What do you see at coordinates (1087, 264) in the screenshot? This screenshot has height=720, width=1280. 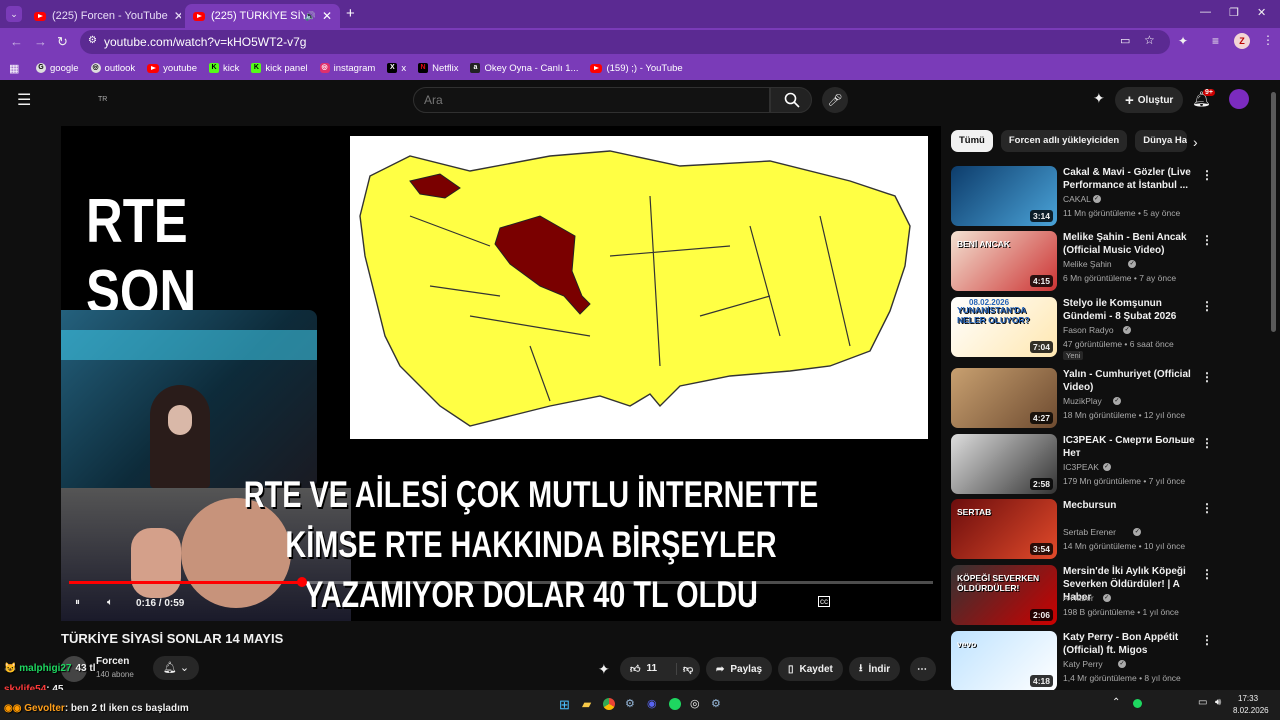 I see `recommendation-channel: Melike Şahin` at bounding box center [1087, 264].